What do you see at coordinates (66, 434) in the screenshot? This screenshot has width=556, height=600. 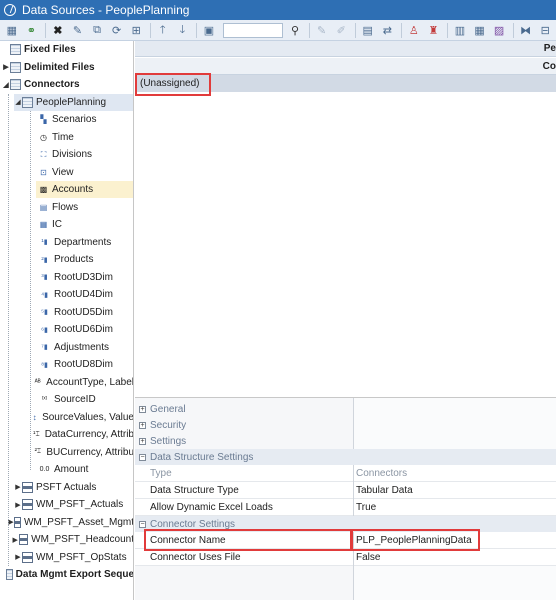 I see `tree-item: ¹⌶ DataCurrency, Attrib` at bounding box center [66, 434].